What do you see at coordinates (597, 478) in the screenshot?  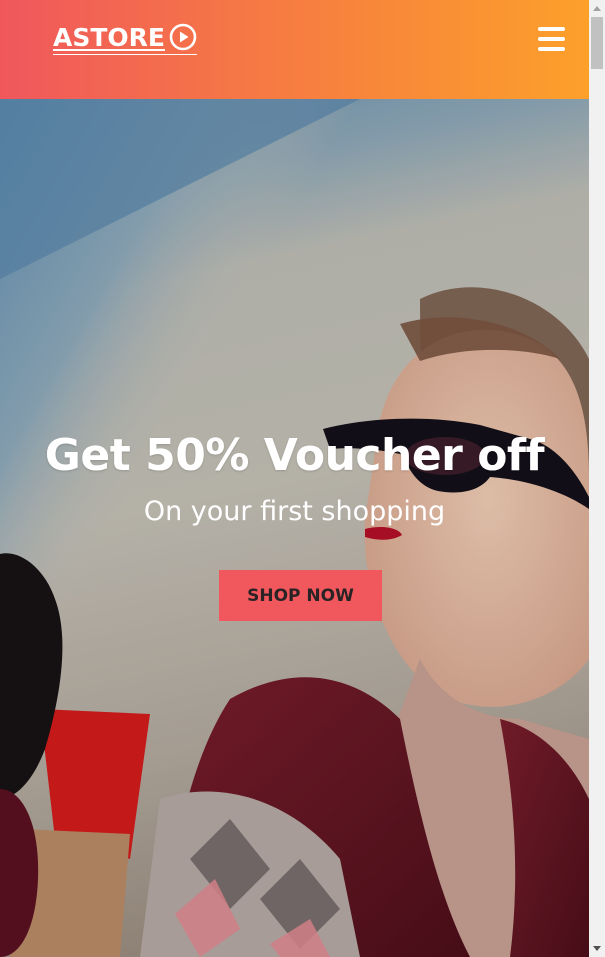 I see `vertical-scrollbar` at bounding box center [597, 478].